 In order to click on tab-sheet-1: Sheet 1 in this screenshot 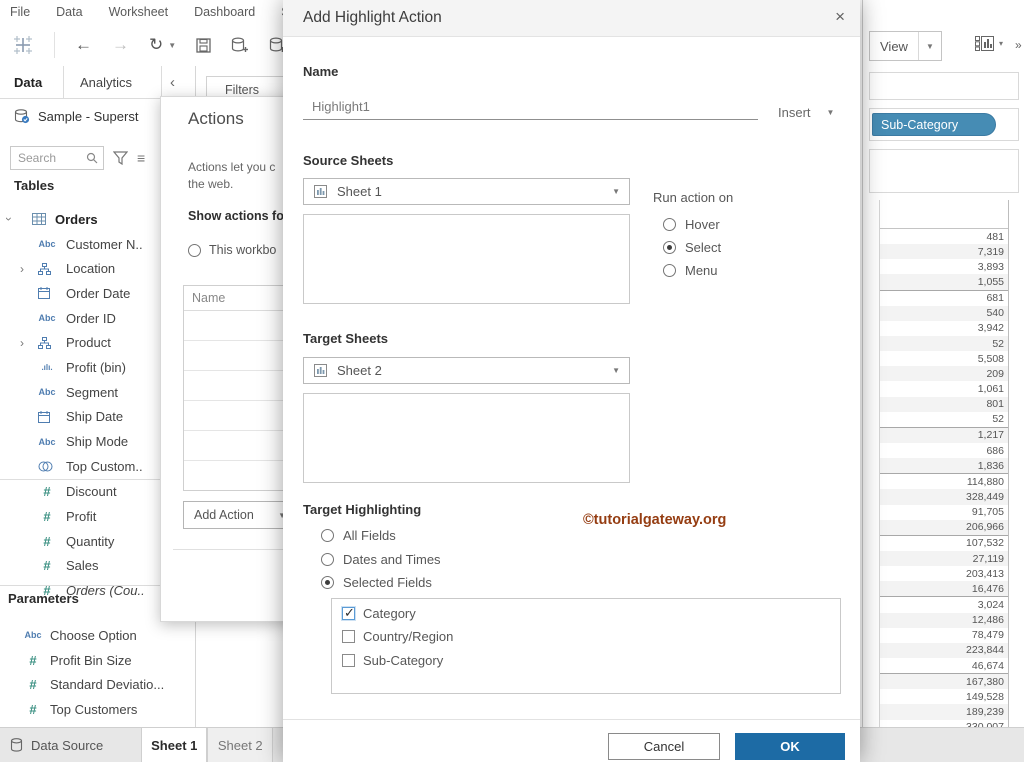, I will do `click(174, 745)`.